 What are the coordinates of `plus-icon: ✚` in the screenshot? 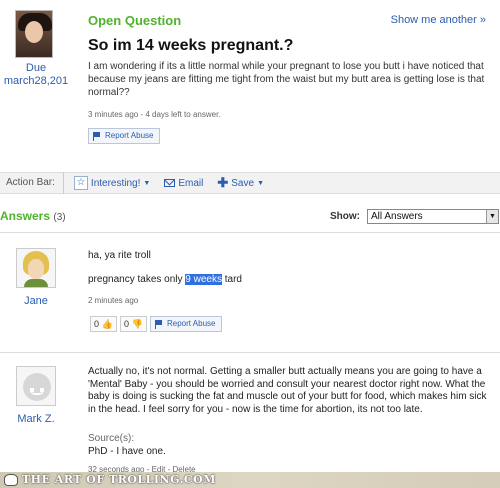 It's located at (223, 182).